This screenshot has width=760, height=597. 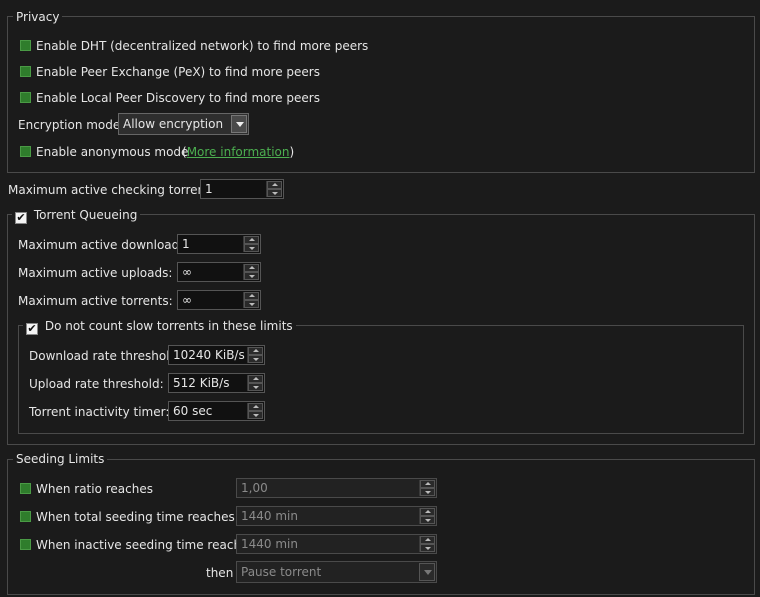 What do you see at coordinates (25, 516) in the screenshot?
I see `total-seeding-time-checkbox` at bounding box center [25, 516].